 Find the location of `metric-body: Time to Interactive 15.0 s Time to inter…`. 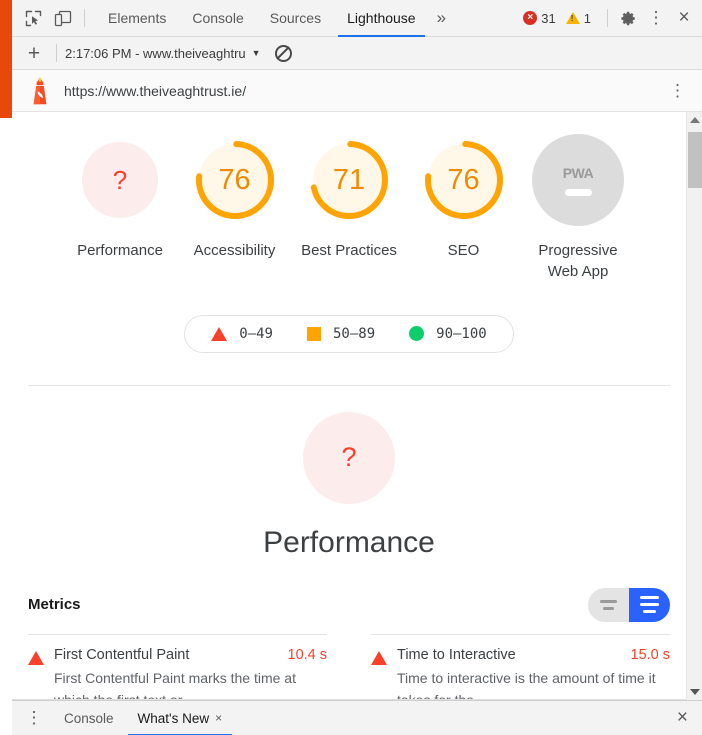

metric-body: Time to Interactive 15.0 s Time to inter… is located at coordinates (533, 673).